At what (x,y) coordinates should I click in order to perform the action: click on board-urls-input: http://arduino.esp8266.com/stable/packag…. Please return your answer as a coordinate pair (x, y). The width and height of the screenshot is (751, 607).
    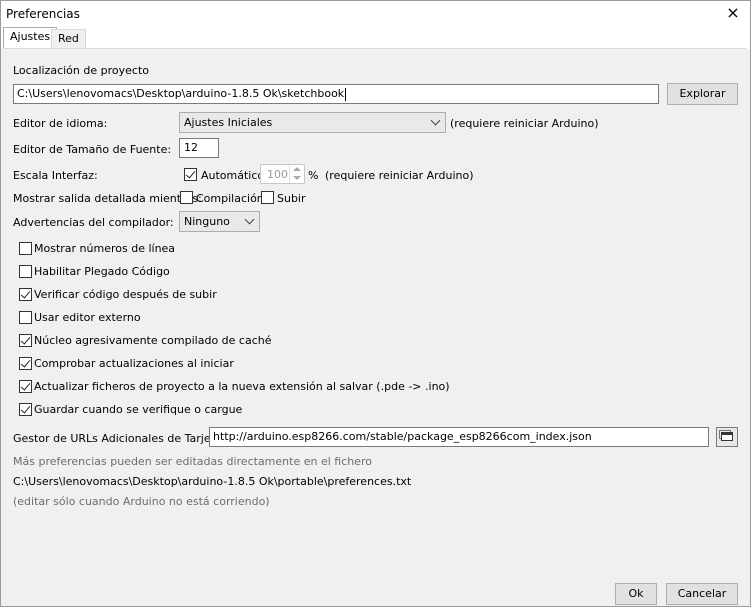
    Looking at the image, I should click on (459, 437).